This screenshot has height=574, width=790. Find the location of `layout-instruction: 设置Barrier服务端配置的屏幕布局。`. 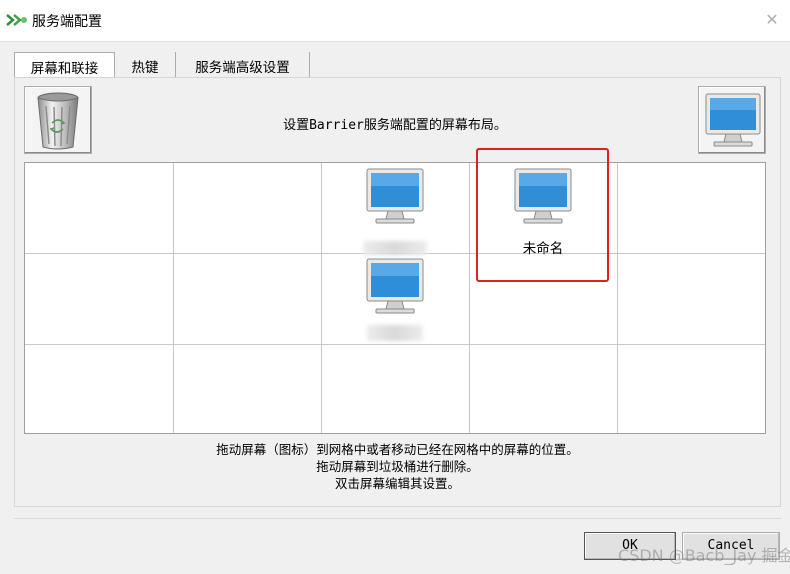

layout-instruction: 设置Barrier服务端配置的屏幕布局。 is located at coordinates (395, 125).